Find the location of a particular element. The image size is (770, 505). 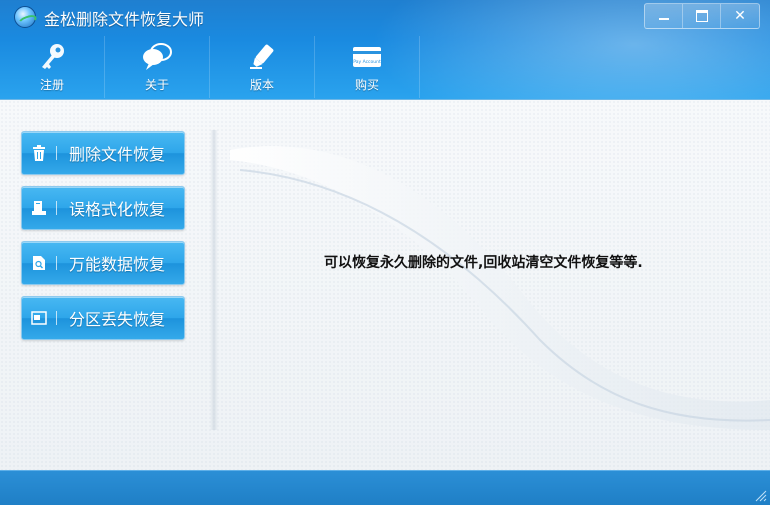

title-bar: 金松删除文件恢复大师 ✕ is located at coordinates (385, 17).